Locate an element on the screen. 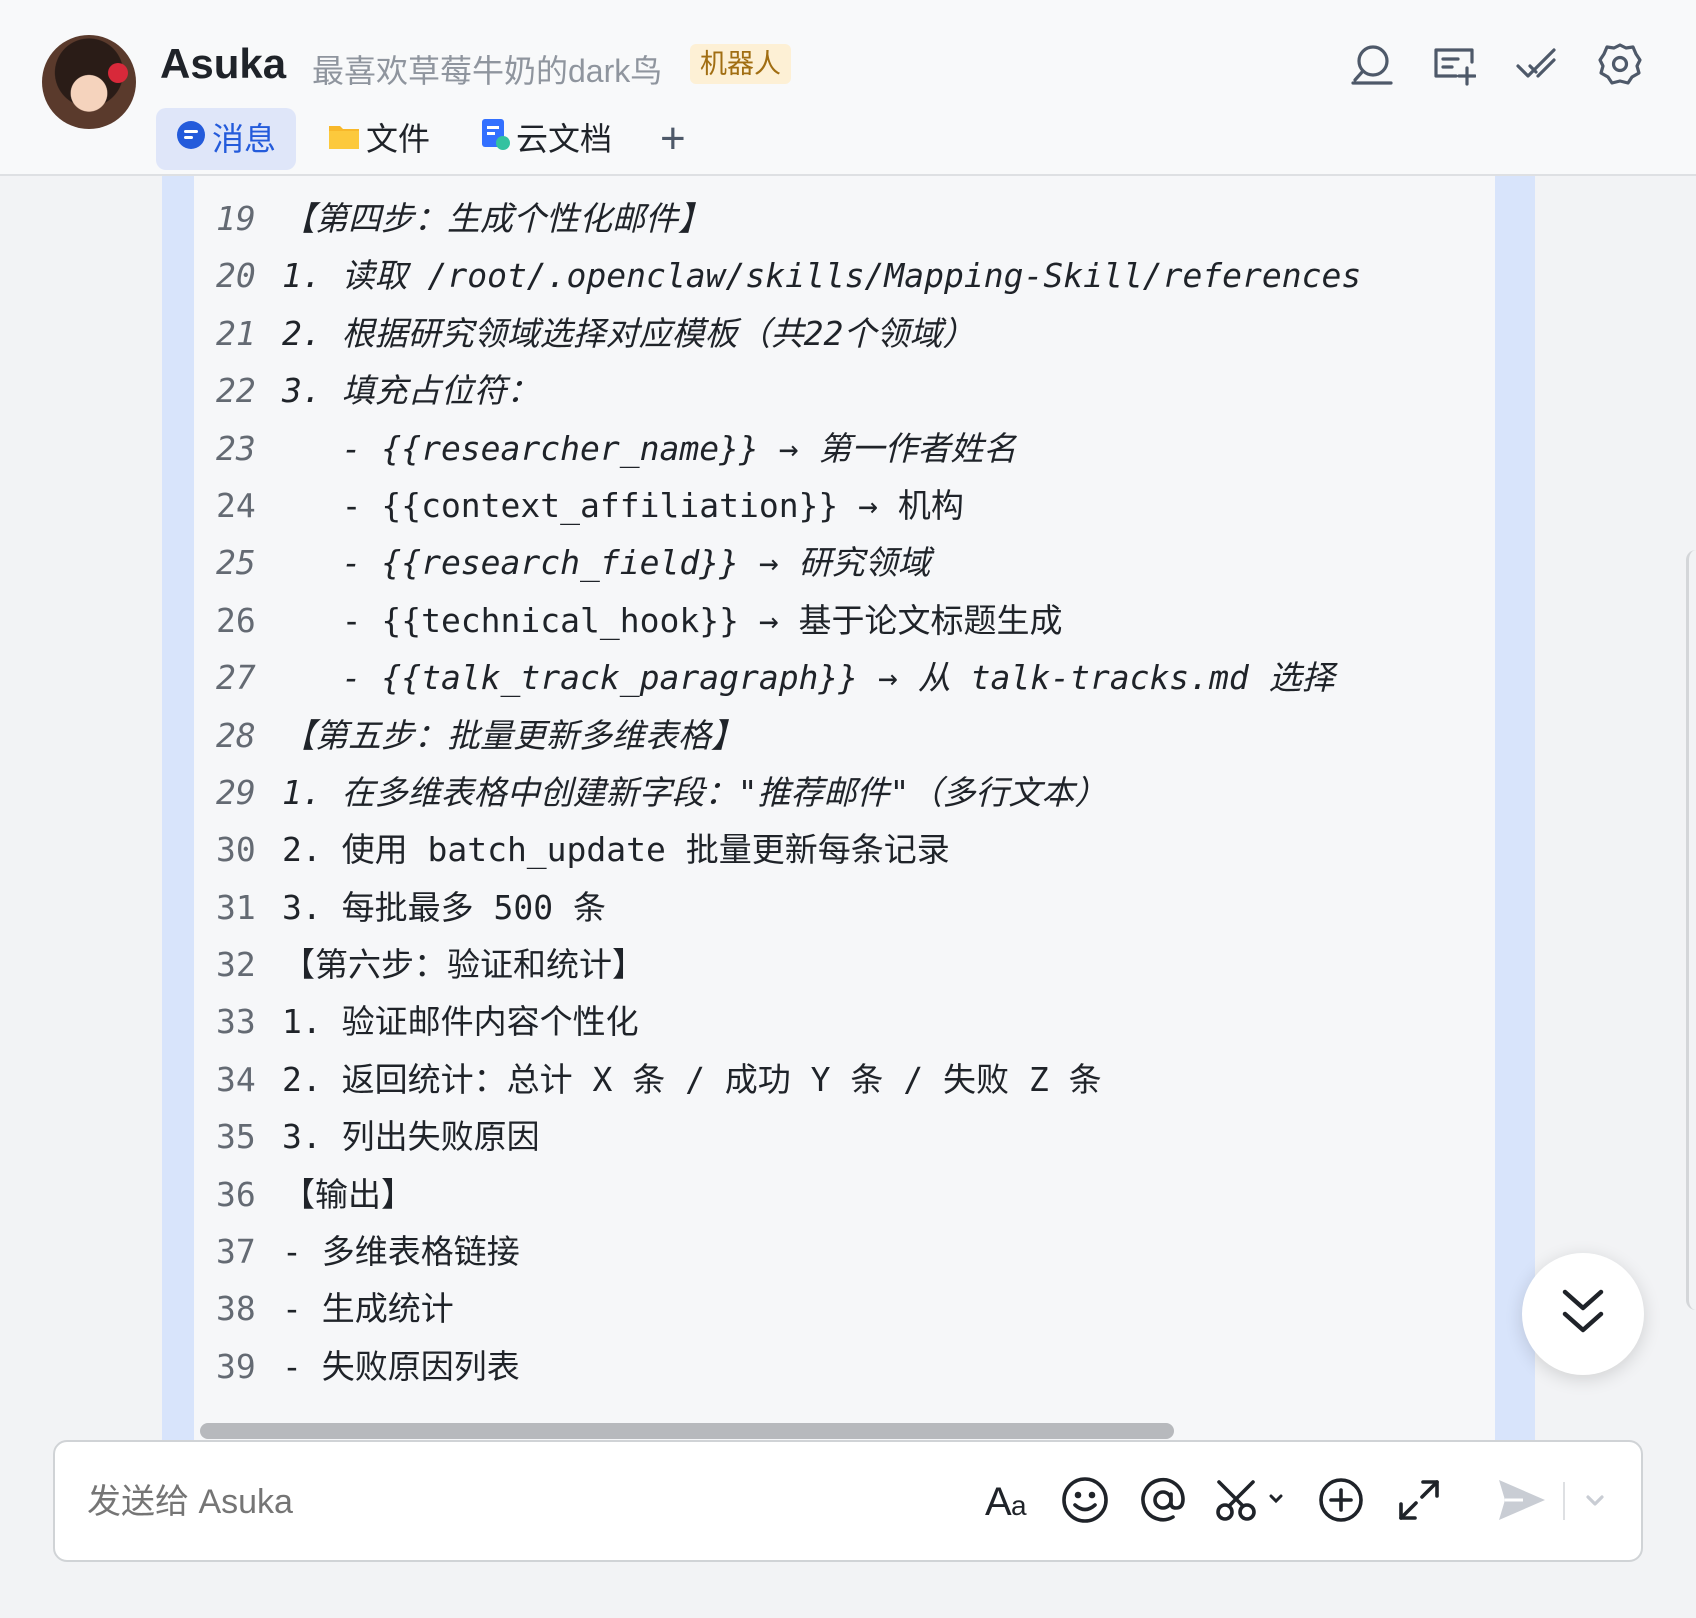 The image size is (1696, 1618). line-number: 19 is located at coordinates (236, 218).